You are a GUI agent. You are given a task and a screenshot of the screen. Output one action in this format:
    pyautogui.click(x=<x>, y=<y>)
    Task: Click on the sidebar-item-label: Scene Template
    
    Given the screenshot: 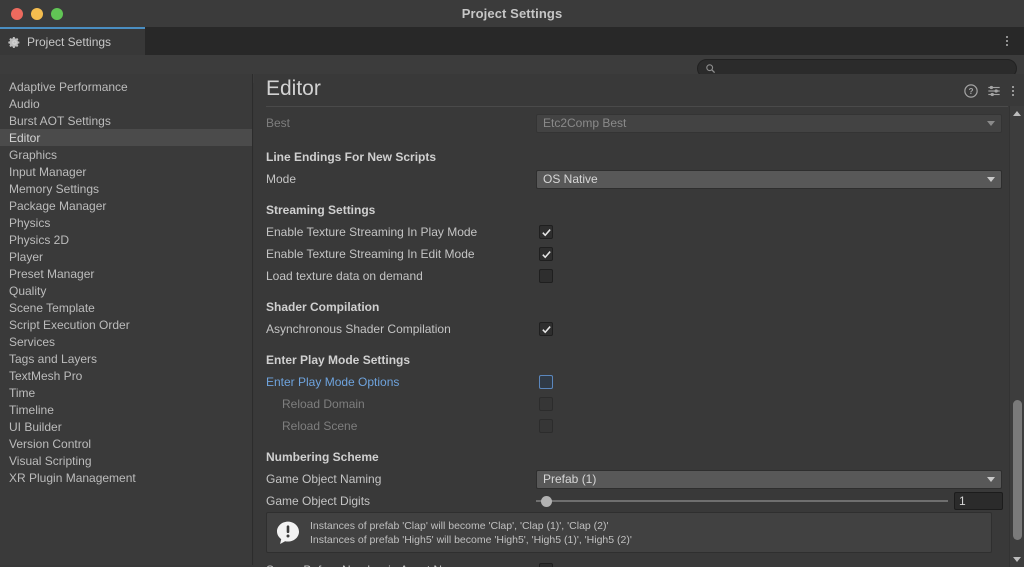 What is the action you would take?
    pyautogui.click(x=52, y=307)
    